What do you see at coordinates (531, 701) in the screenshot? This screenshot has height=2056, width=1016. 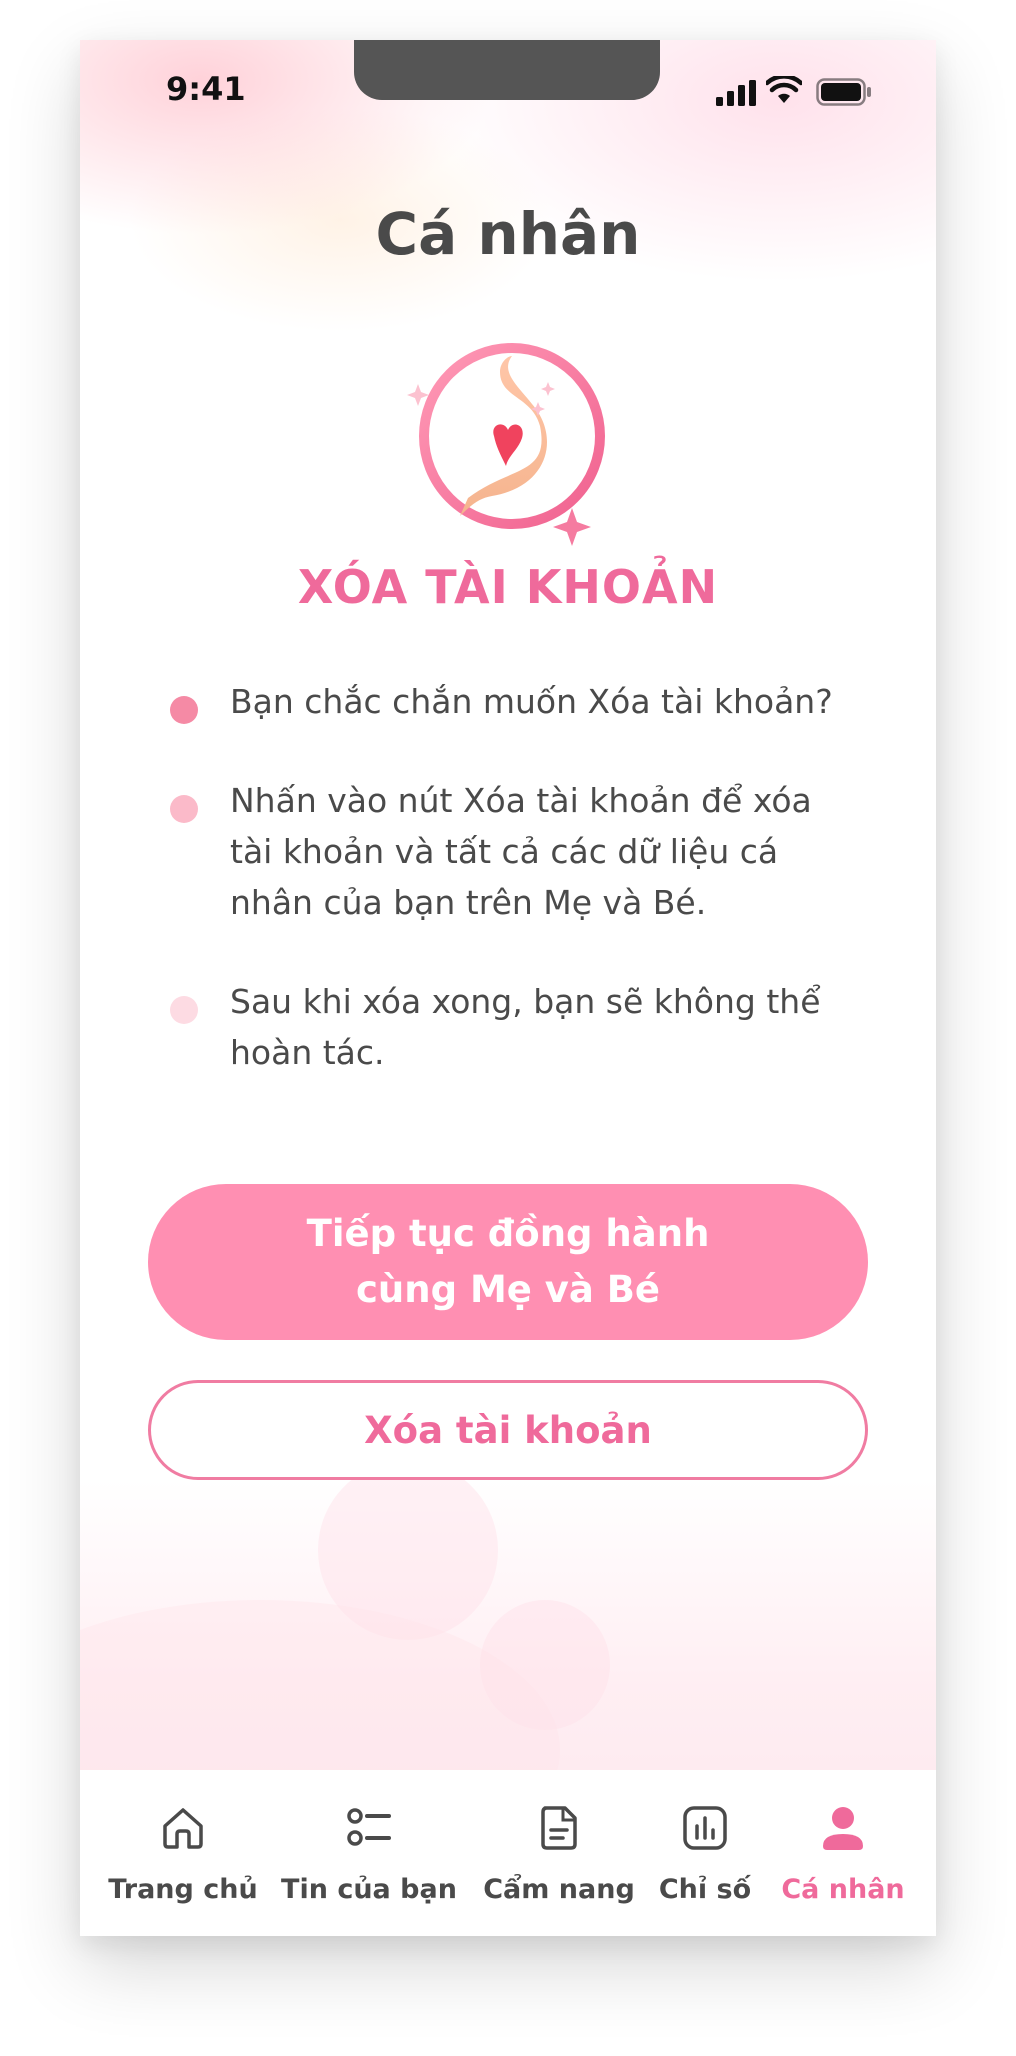 I see `bullet-text: Bạn chắc chắn muốn Xóa tài khoản?` at bounding box center [531, 701].